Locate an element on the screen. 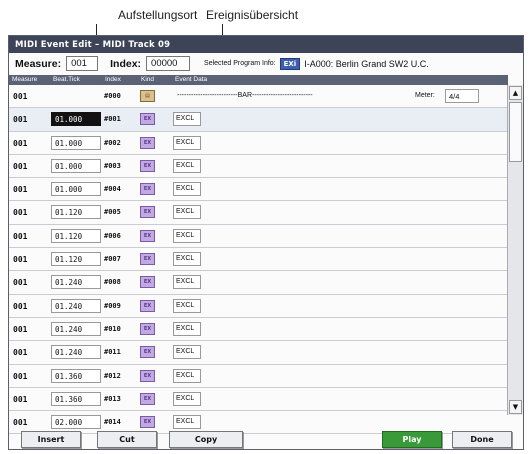 The width and height of the screenshot is (530, 454). index-cell: #002 is located at coordinates (112, 142).